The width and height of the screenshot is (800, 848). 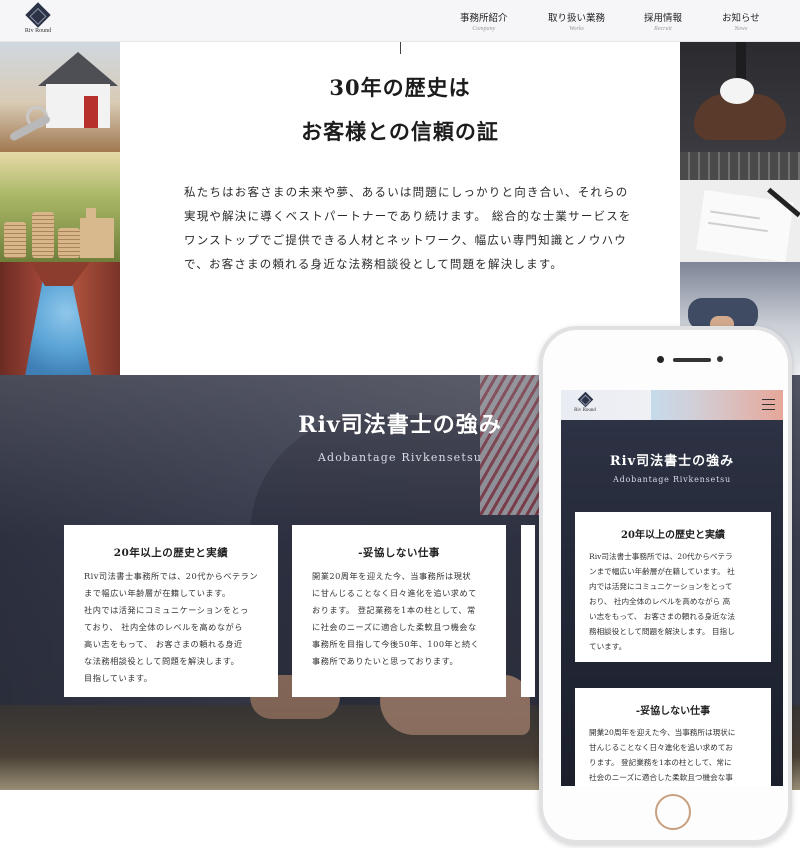 I want to click on phone-front-camera, so click(x=660, y=359).